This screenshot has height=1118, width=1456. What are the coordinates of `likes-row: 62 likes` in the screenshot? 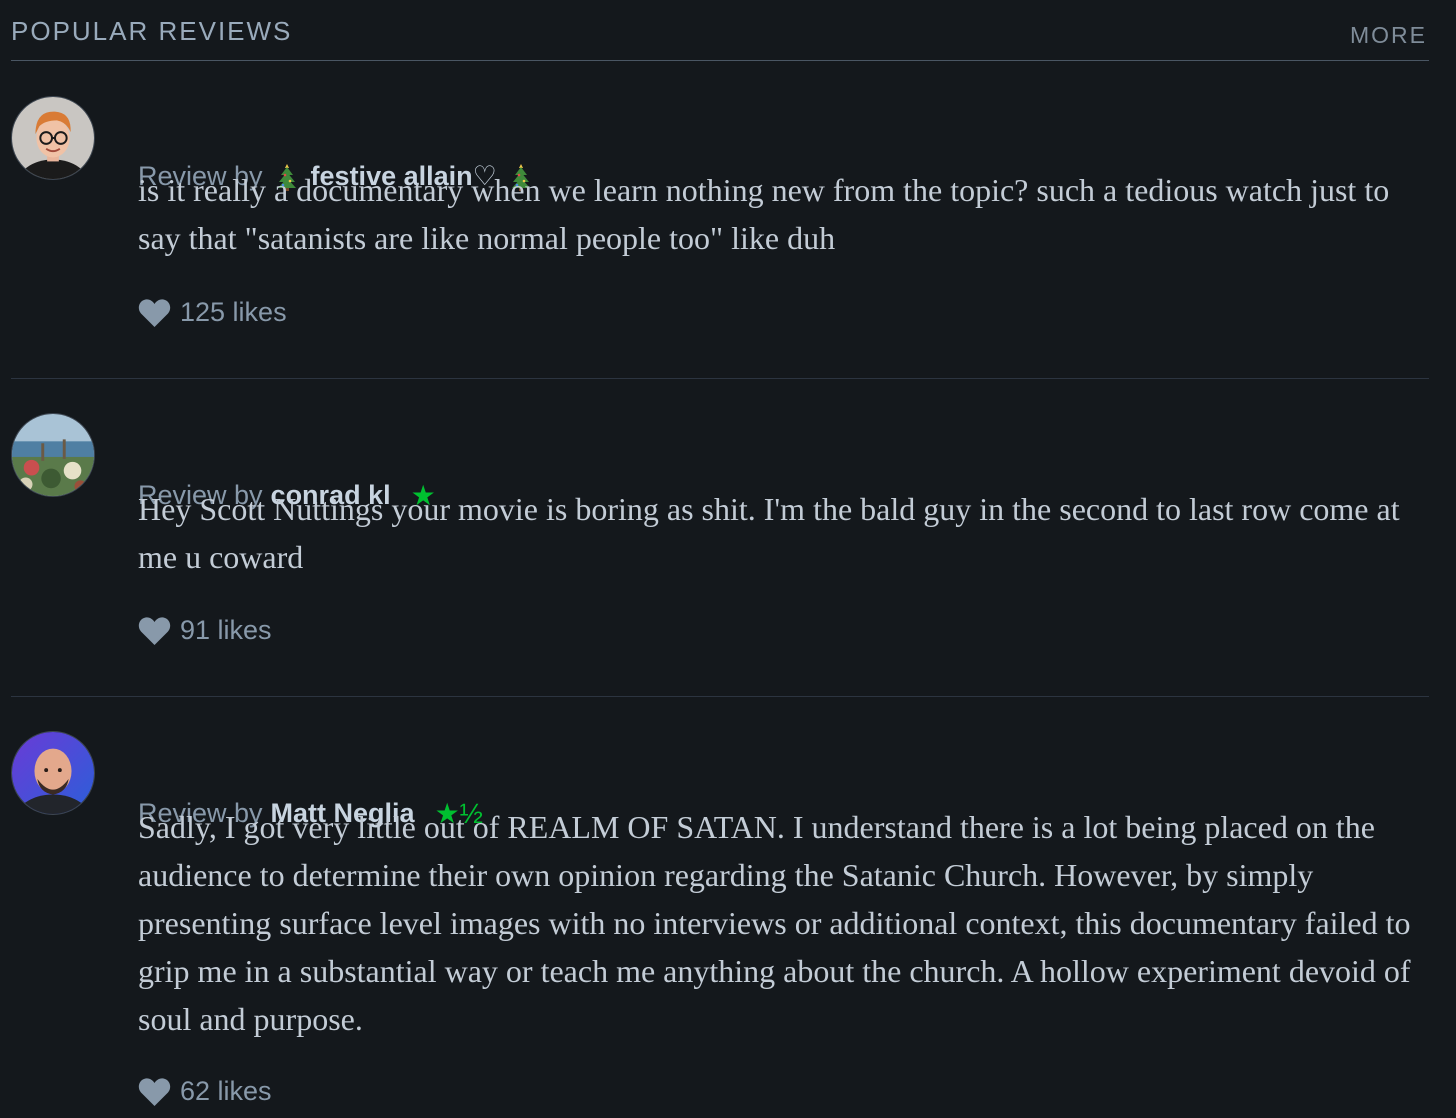 It's located at (205, 1091).